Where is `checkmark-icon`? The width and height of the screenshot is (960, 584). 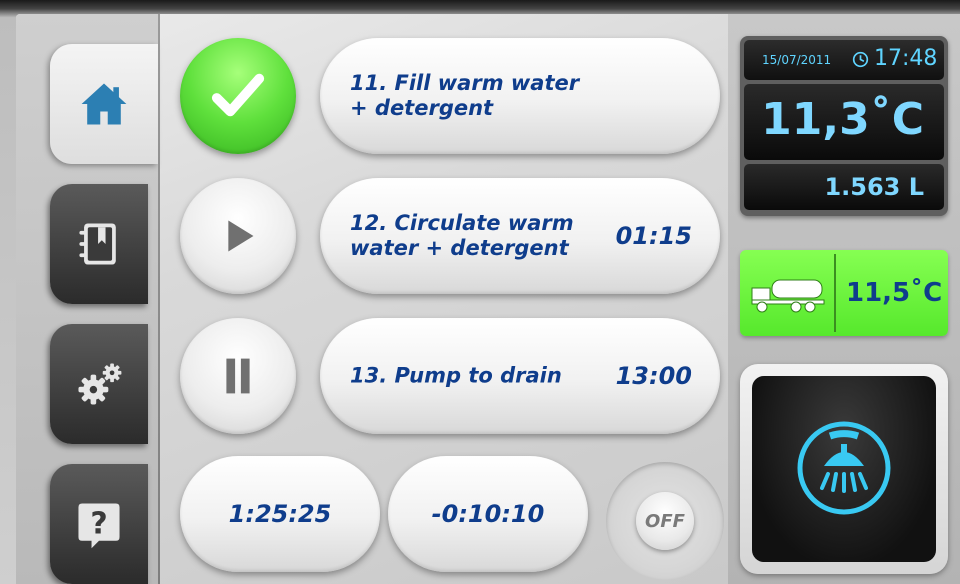 checkmark-icon is located at coordinates (238, 95).